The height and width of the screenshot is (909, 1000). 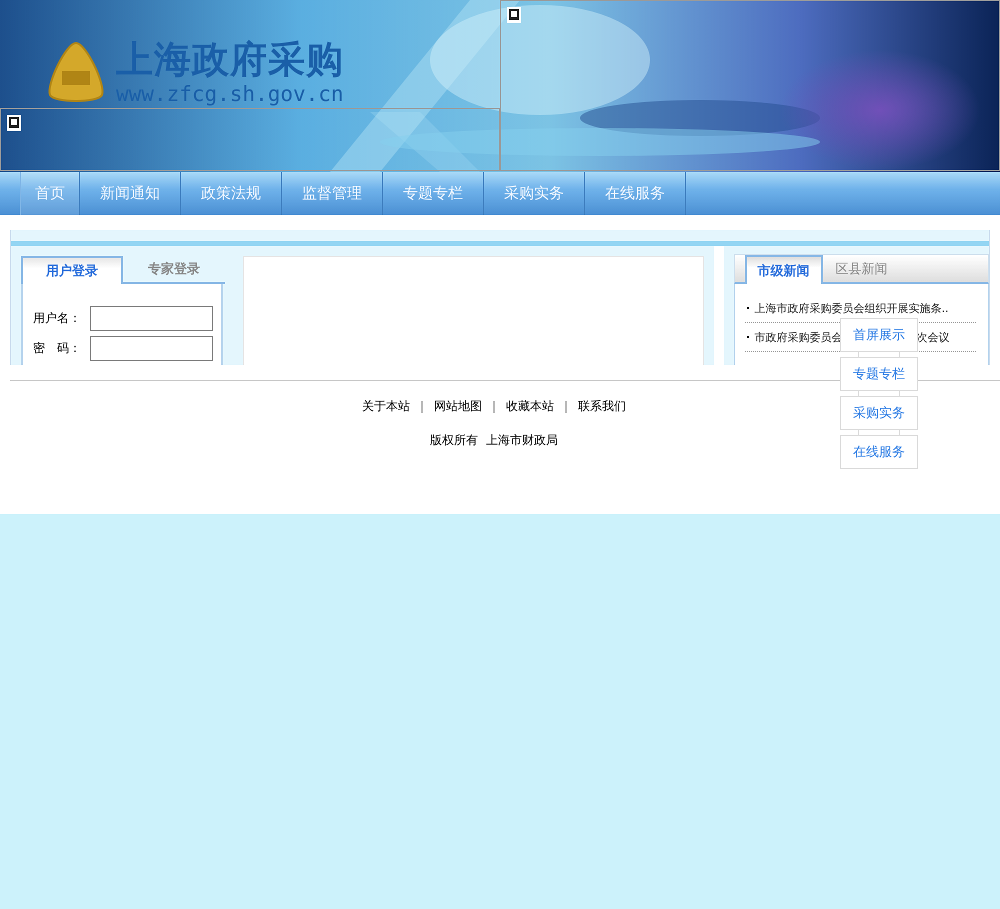 What do you see at coordinates (332, 193) in the screenshot?
I see `nav-item: 监督管理` at bounding box center [332, 193].